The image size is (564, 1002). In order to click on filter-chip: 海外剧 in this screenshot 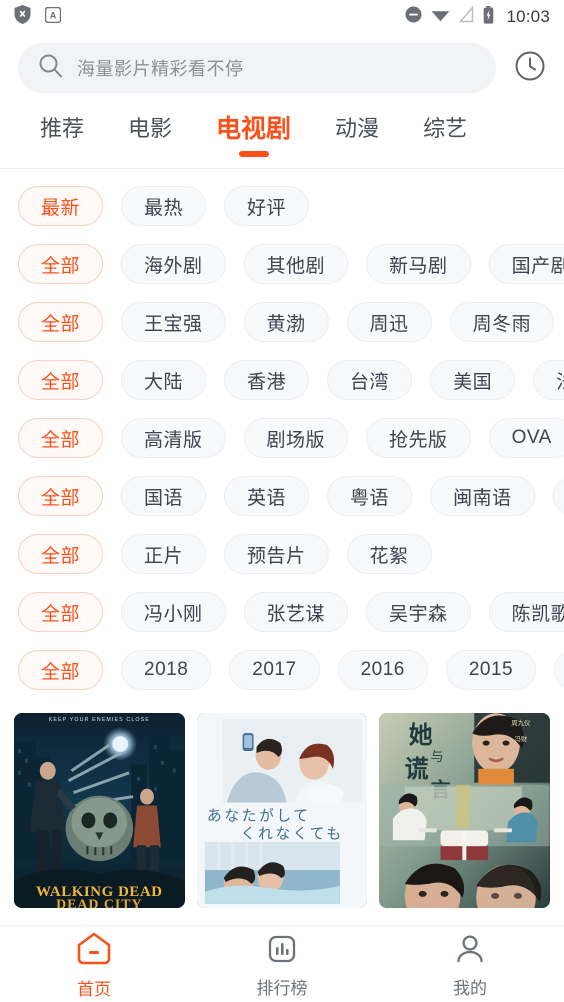, I will do `click(173, 264)`.